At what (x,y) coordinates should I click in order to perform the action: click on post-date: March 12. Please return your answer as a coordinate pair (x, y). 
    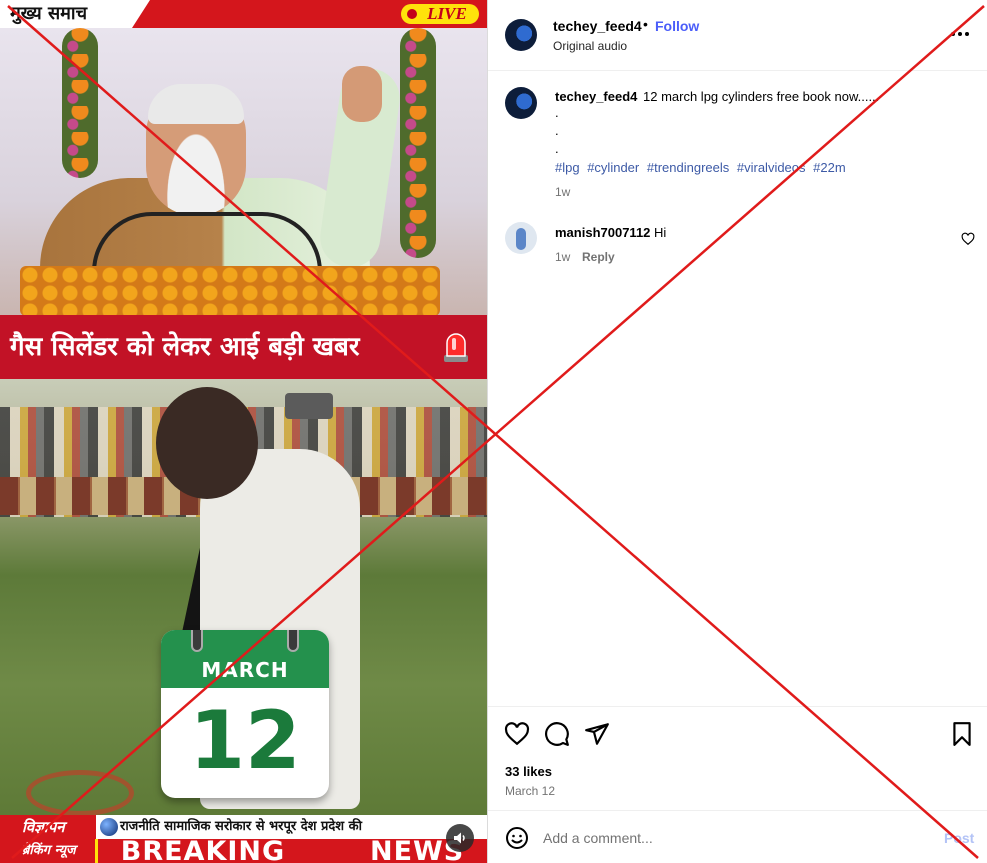
    Looking at the image, I should click on (530, 791).